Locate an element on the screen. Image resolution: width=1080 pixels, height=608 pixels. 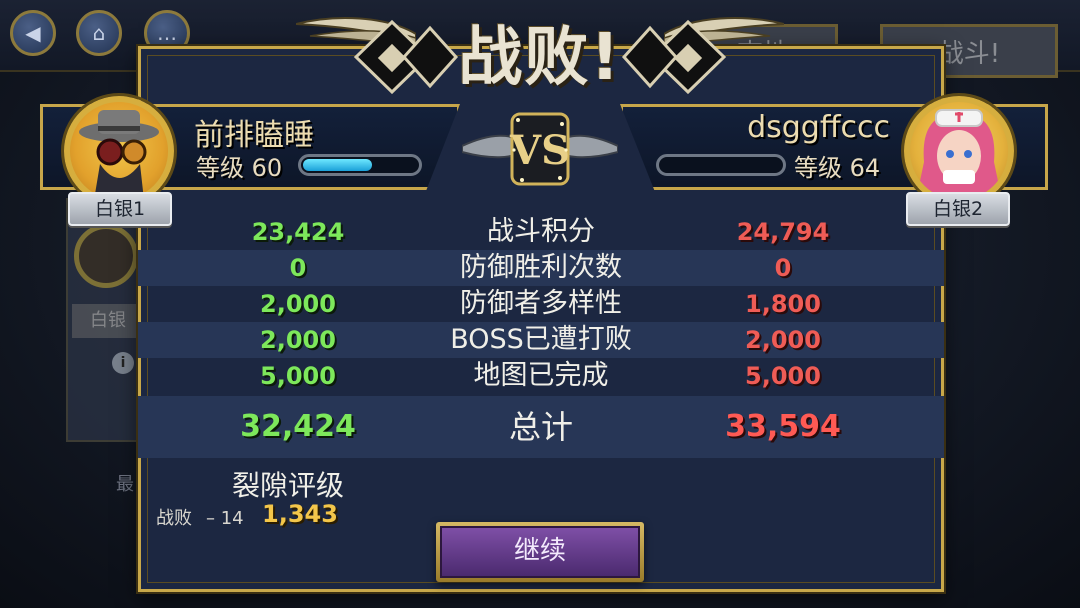
right-stat-value: 24,794 is located at coordinates (783, 232).